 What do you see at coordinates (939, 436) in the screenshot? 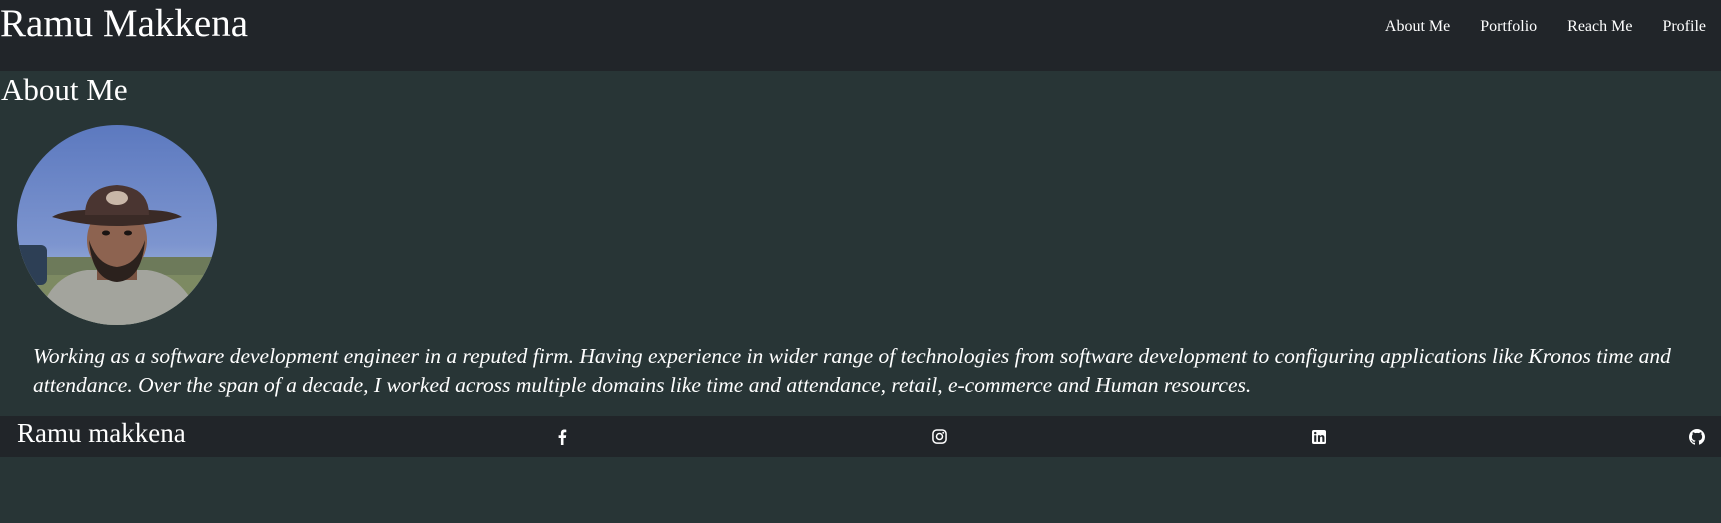
I see `instagram-icon` at bounding box center [939, 436].